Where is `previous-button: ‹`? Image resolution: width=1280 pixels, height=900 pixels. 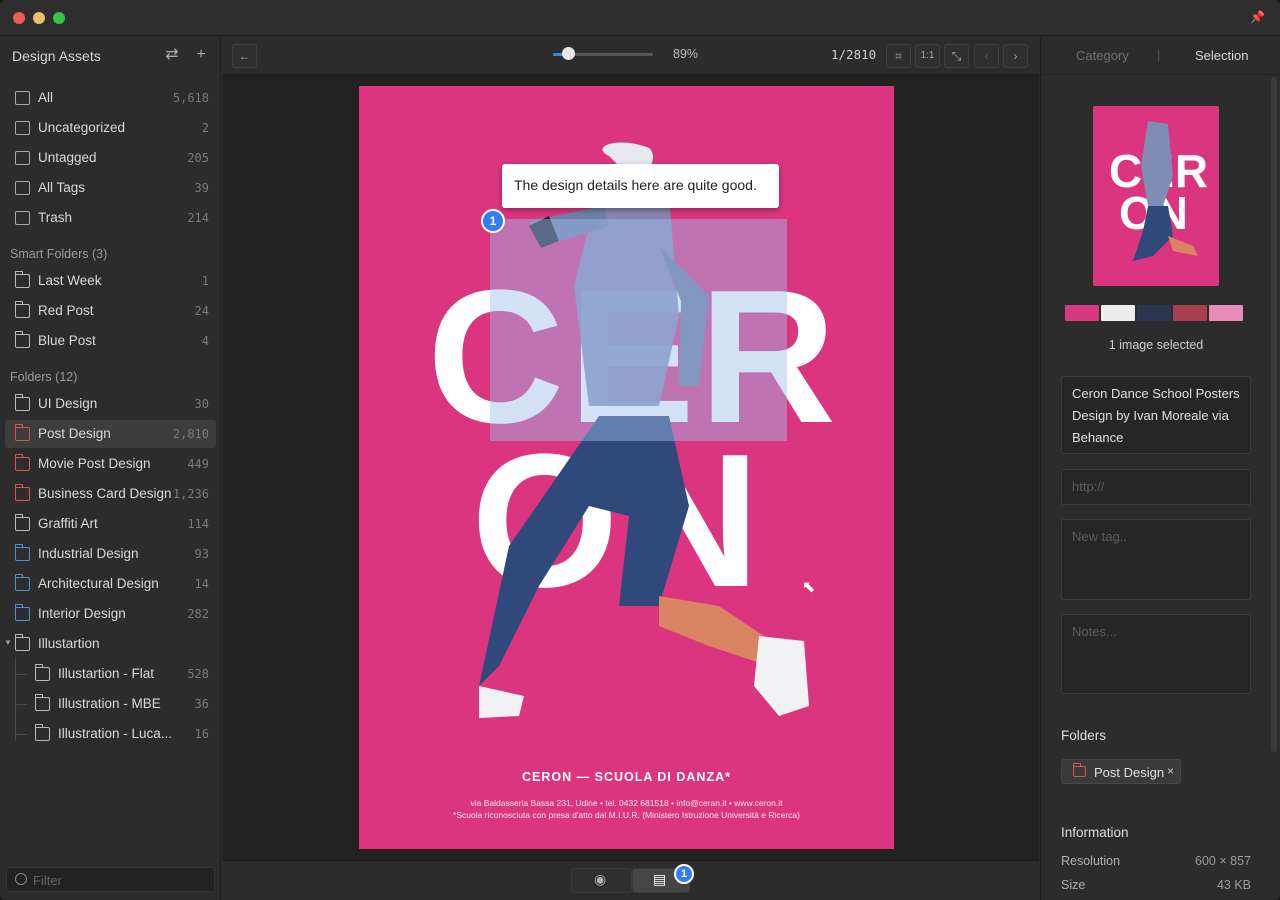
previous-button: ‹ is located at coordinates (986, 56).